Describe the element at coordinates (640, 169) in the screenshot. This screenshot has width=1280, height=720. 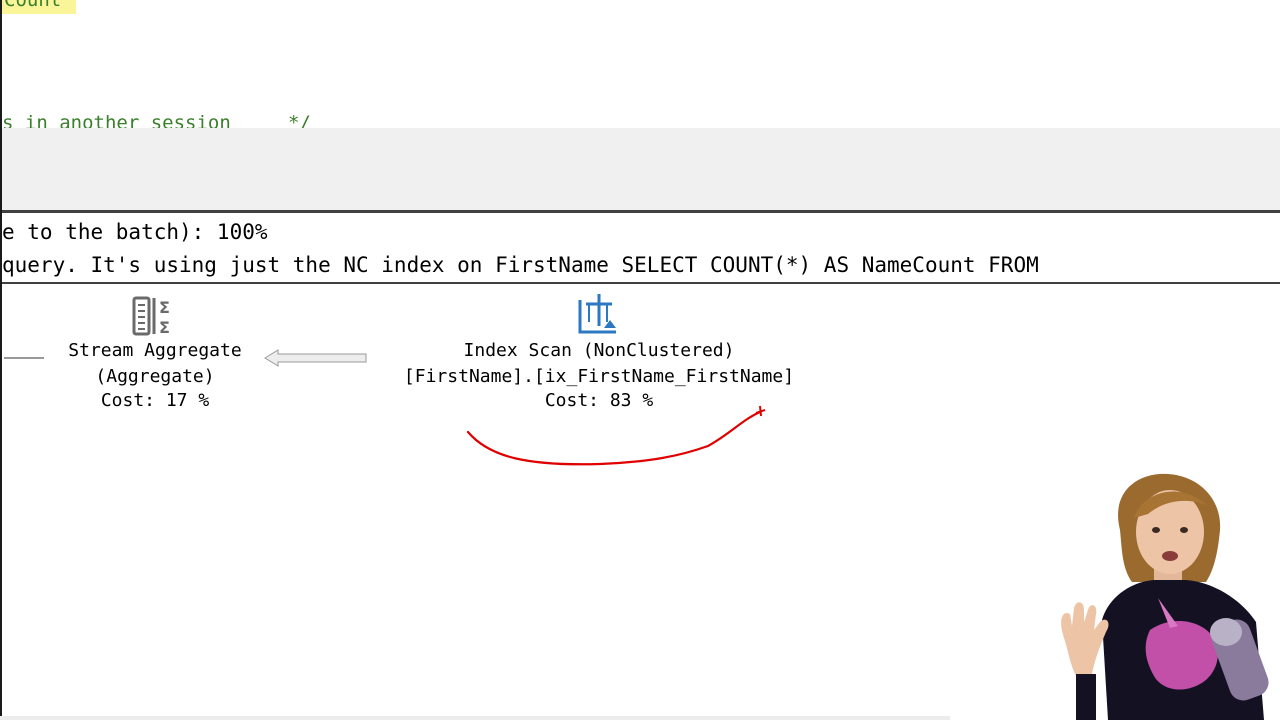
I see `pane-splitter` at that location.